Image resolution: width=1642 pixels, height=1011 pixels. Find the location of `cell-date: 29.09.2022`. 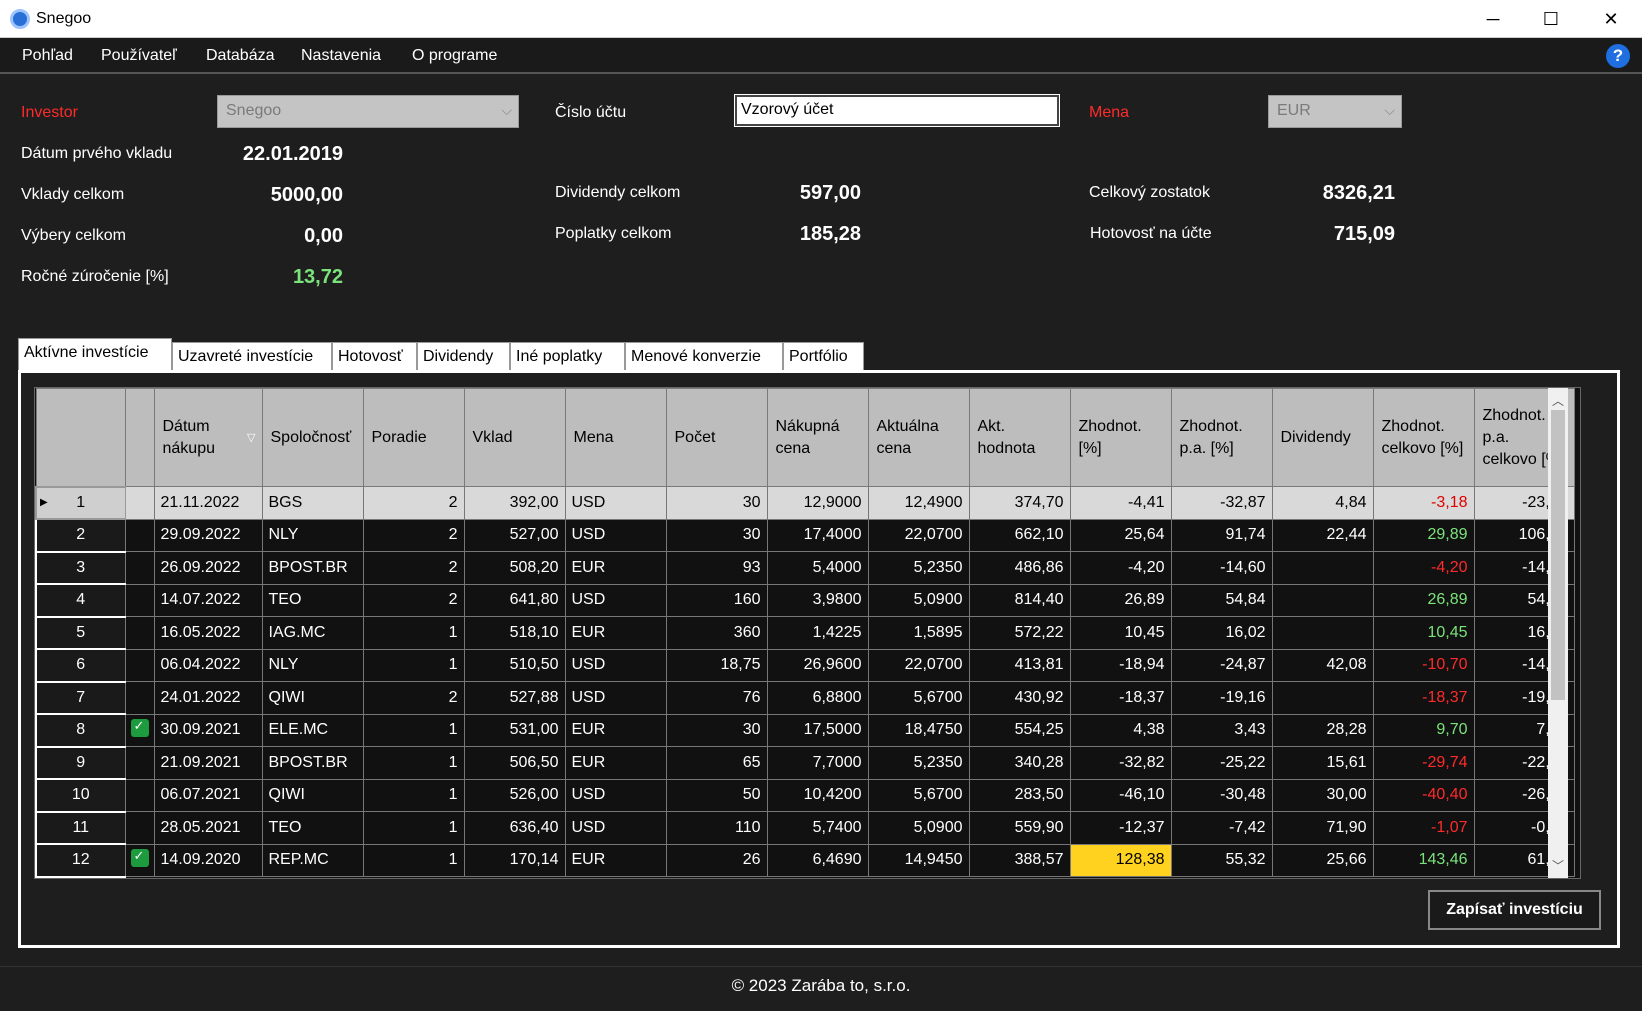

cell-date: 29.09.2022 is located at coordinates (208, 535).